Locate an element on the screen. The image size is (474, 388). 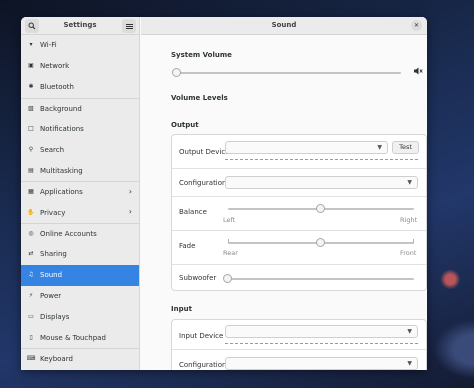
balance-row: Balance Left Right is located at coordinates (299, 214).